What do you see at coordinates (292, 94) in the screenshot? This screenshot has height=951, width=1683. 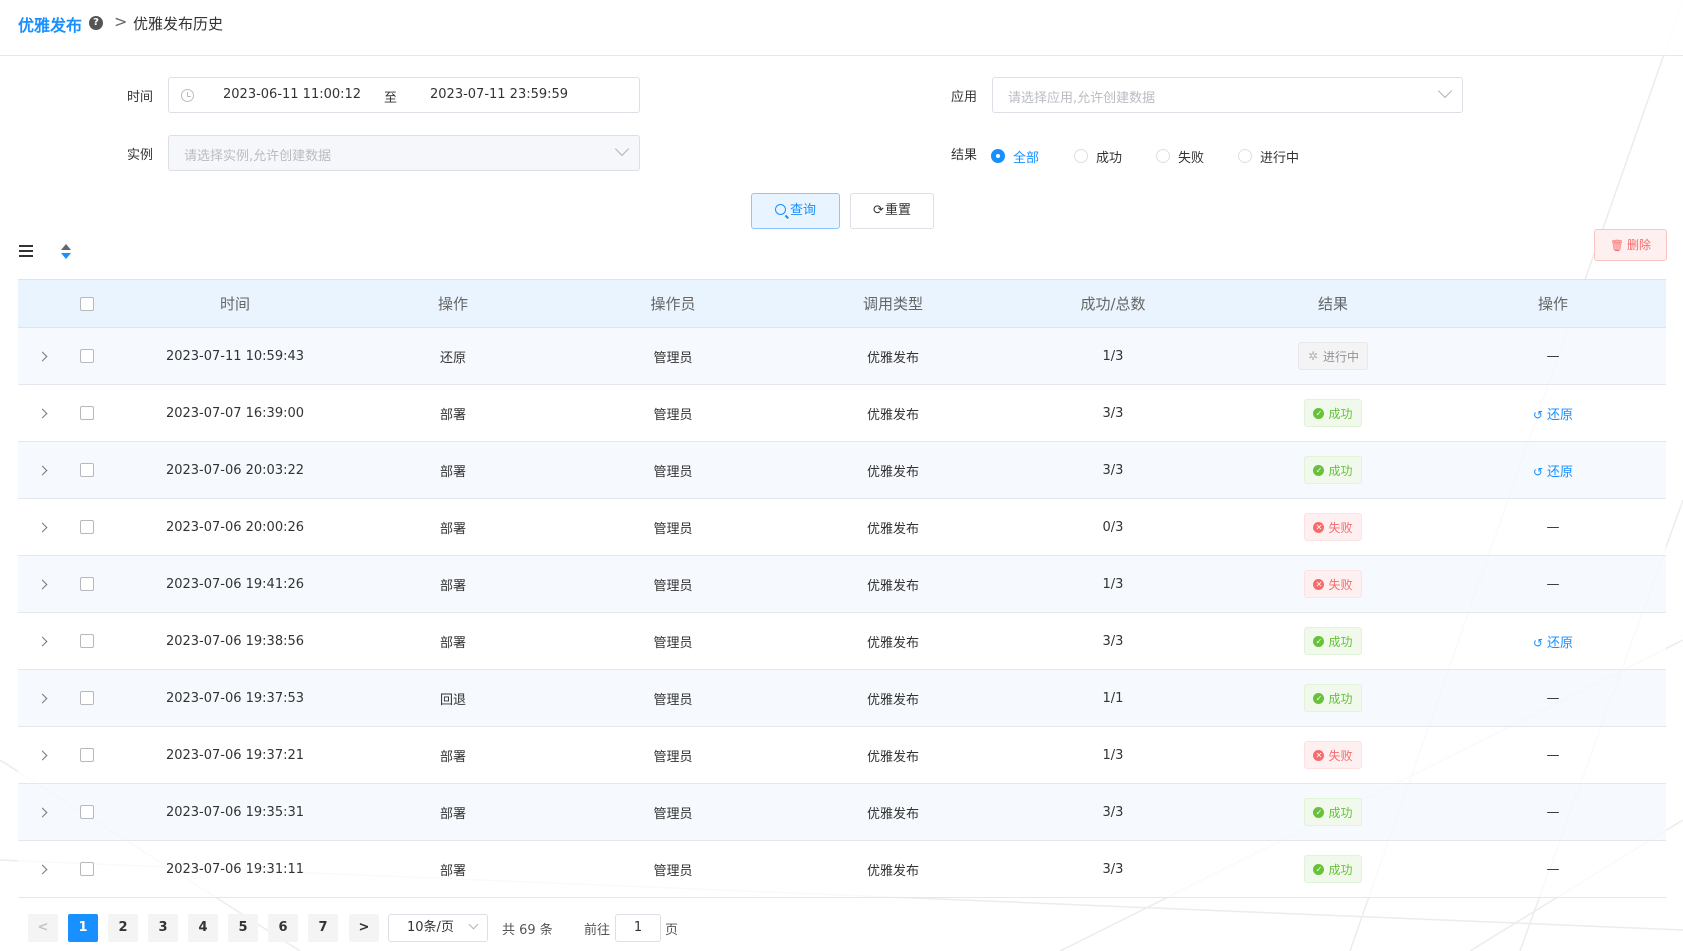 I see `start-time-value: 2023-06-11 11:00:12` at bounding box center [292, 94].